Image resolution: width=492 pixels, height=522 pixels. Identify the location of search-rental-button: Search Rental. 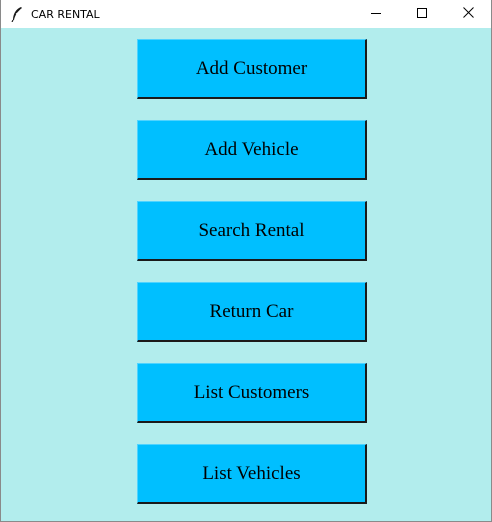
(252, 231).